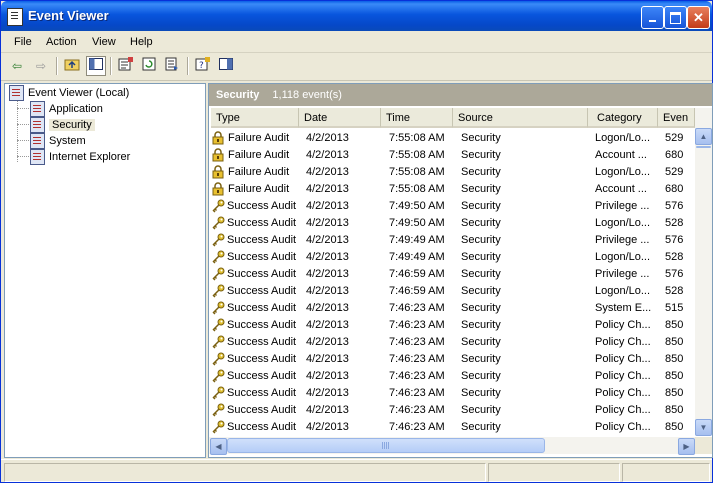 The height and width of the screenshot is (483, 713). Describe the element at coordinates (425, 206) in the screenshot. I see `table-cell: 7:49:50 AM` at that location.